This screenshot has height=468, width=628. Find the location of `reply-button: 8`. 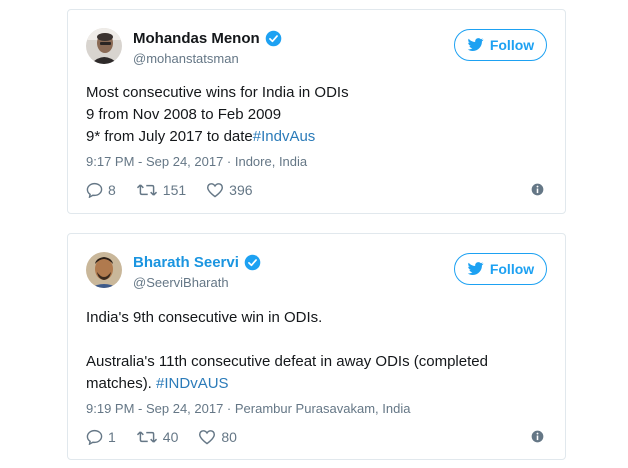

reply-button: 8 is located at coordinates (101, 190).